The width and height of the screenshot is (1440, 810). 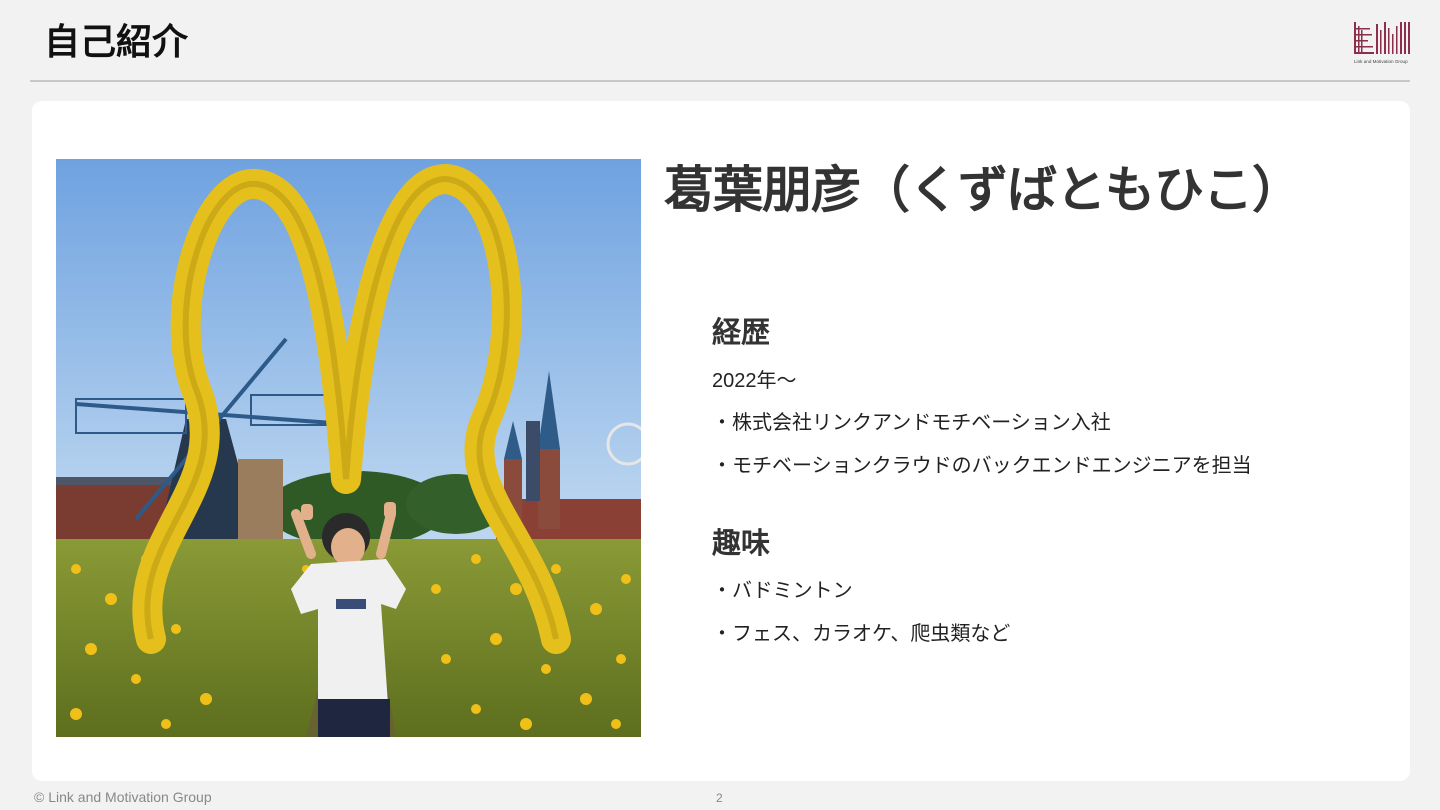 What do you see at coordinates (861, 634) in the screenshot?
I see `hobby-line: ・フェス、カラオケ、爬虫類など` at bounding box center [861, 634].